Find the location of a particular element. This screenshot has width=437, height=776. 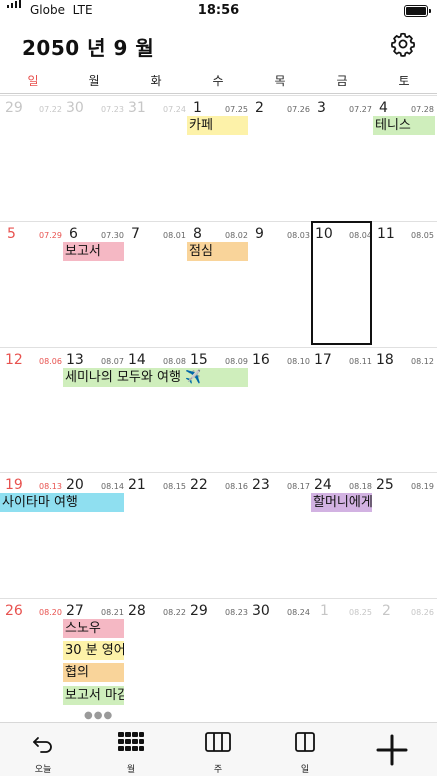

day-number: 18 is located at coordinates (385, 360).